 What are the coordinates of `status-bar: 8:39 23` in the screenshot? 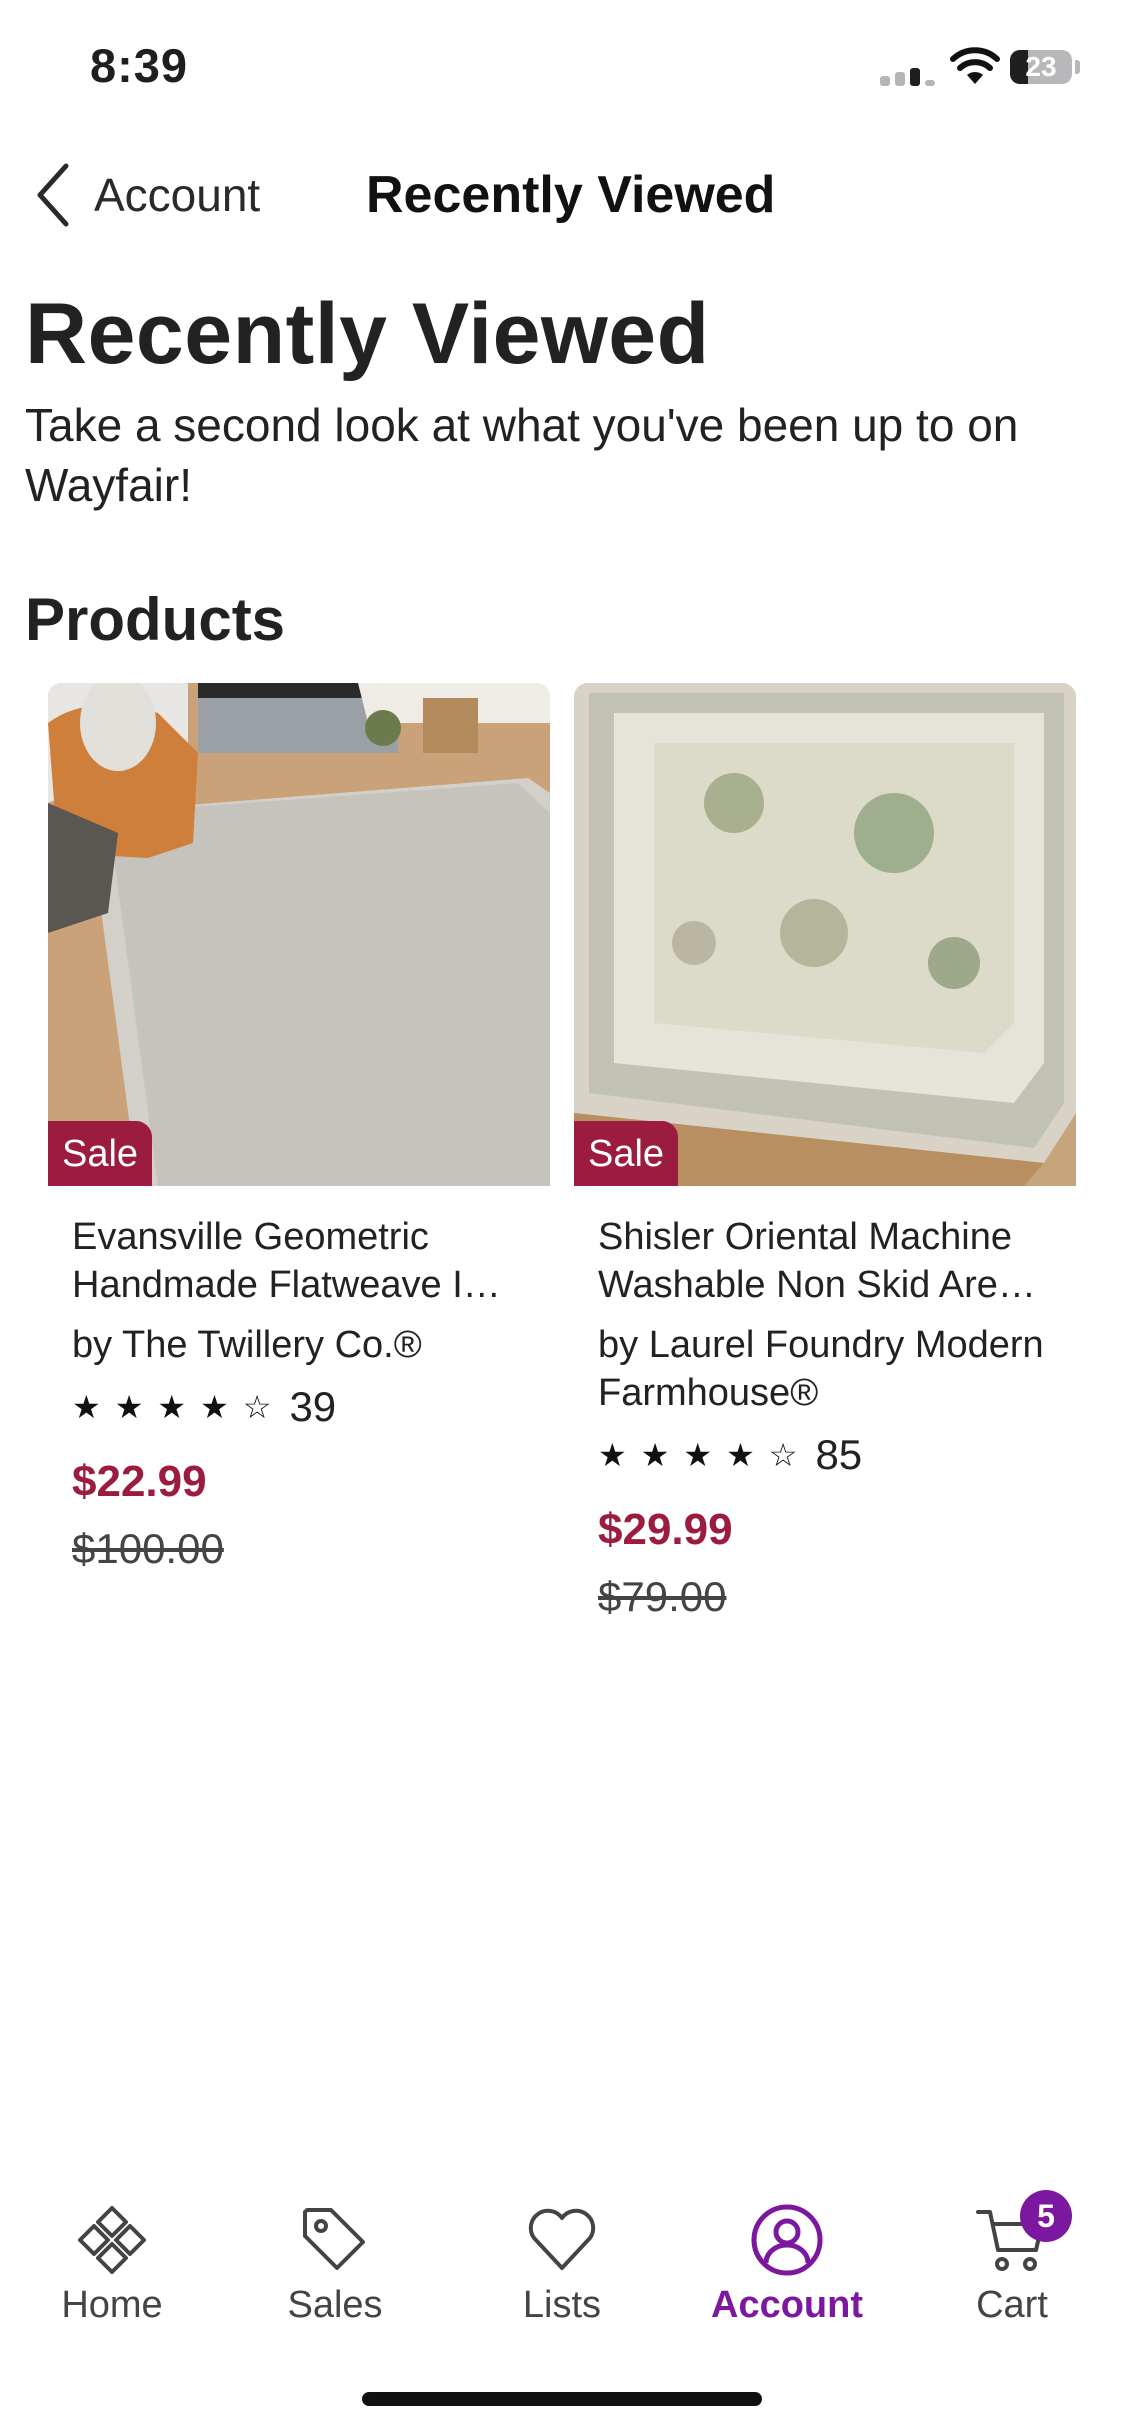 It's located at (562, 67).